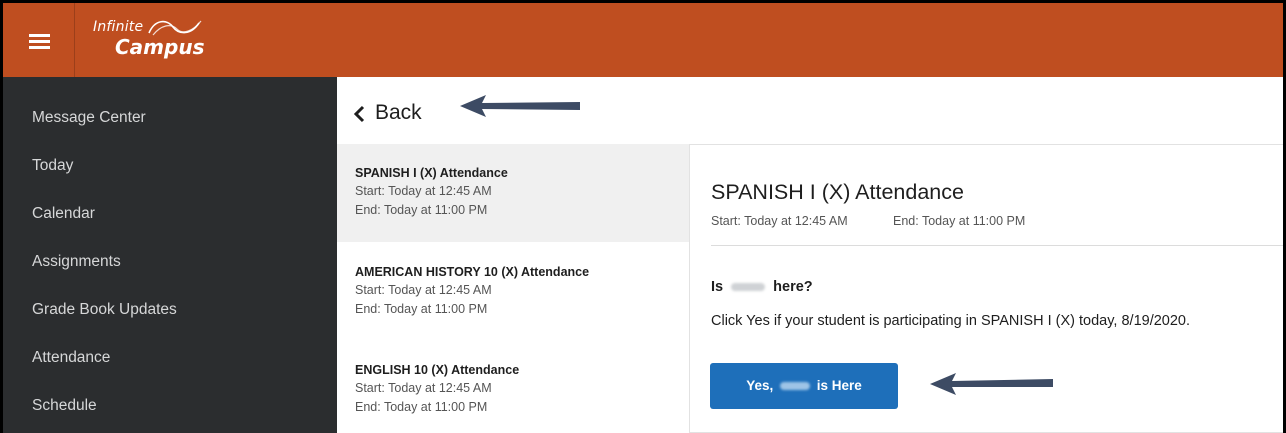  What do you see at coordinates (717, 287) in the screenshot?
I see `question-prefix: Is` at bounding box center [717, 287].